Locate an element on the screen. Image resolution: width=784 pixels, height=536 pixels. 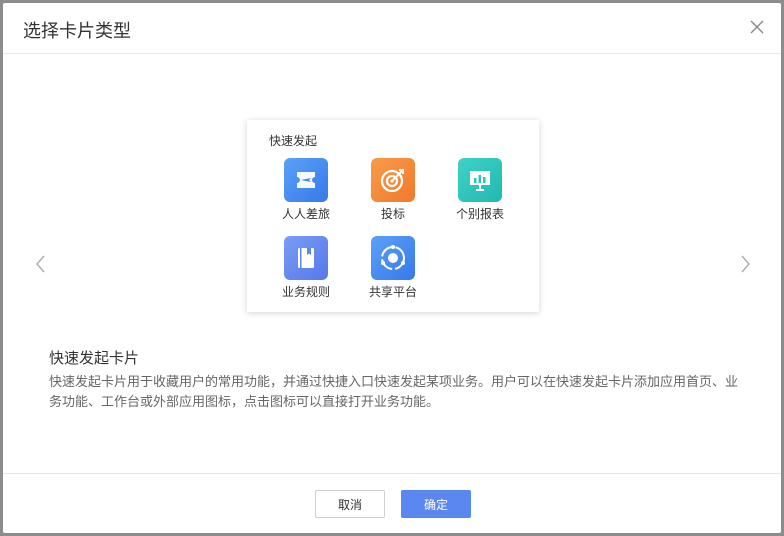
app-item-report: 个别报表 is located at coordinates (480, 190).